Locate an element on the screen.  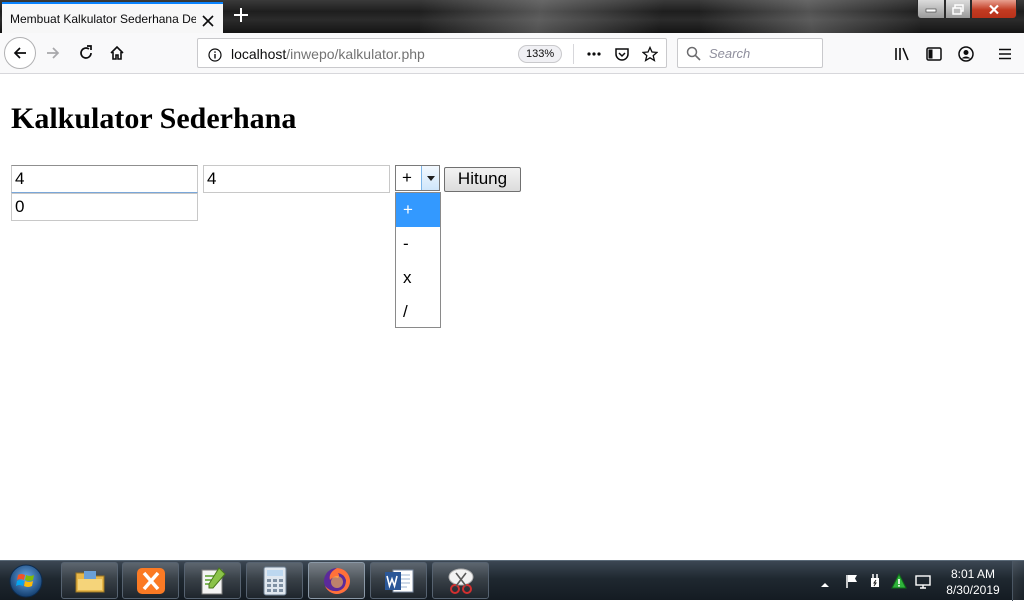
pocket-icon is located at coordinates (622, 54).